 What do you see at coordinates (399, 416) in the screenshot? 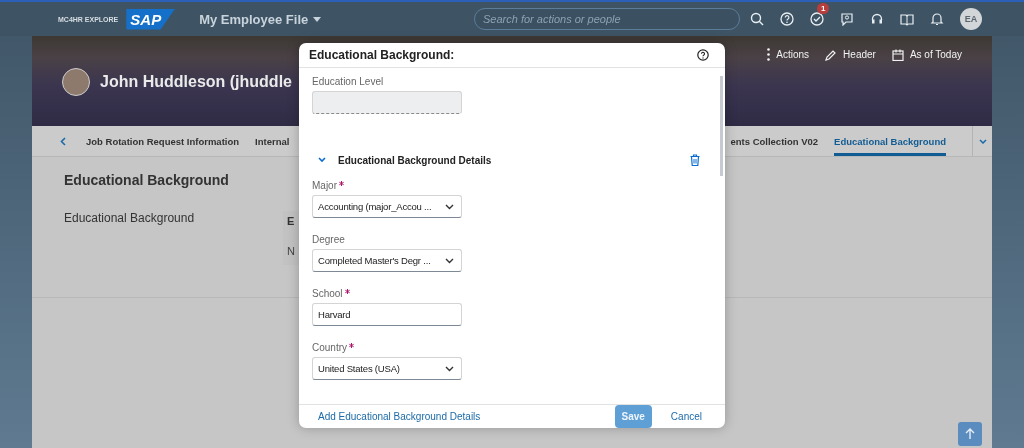
I see `add-details-link: Add Educational Background Details` at bounding box center [399, 416].